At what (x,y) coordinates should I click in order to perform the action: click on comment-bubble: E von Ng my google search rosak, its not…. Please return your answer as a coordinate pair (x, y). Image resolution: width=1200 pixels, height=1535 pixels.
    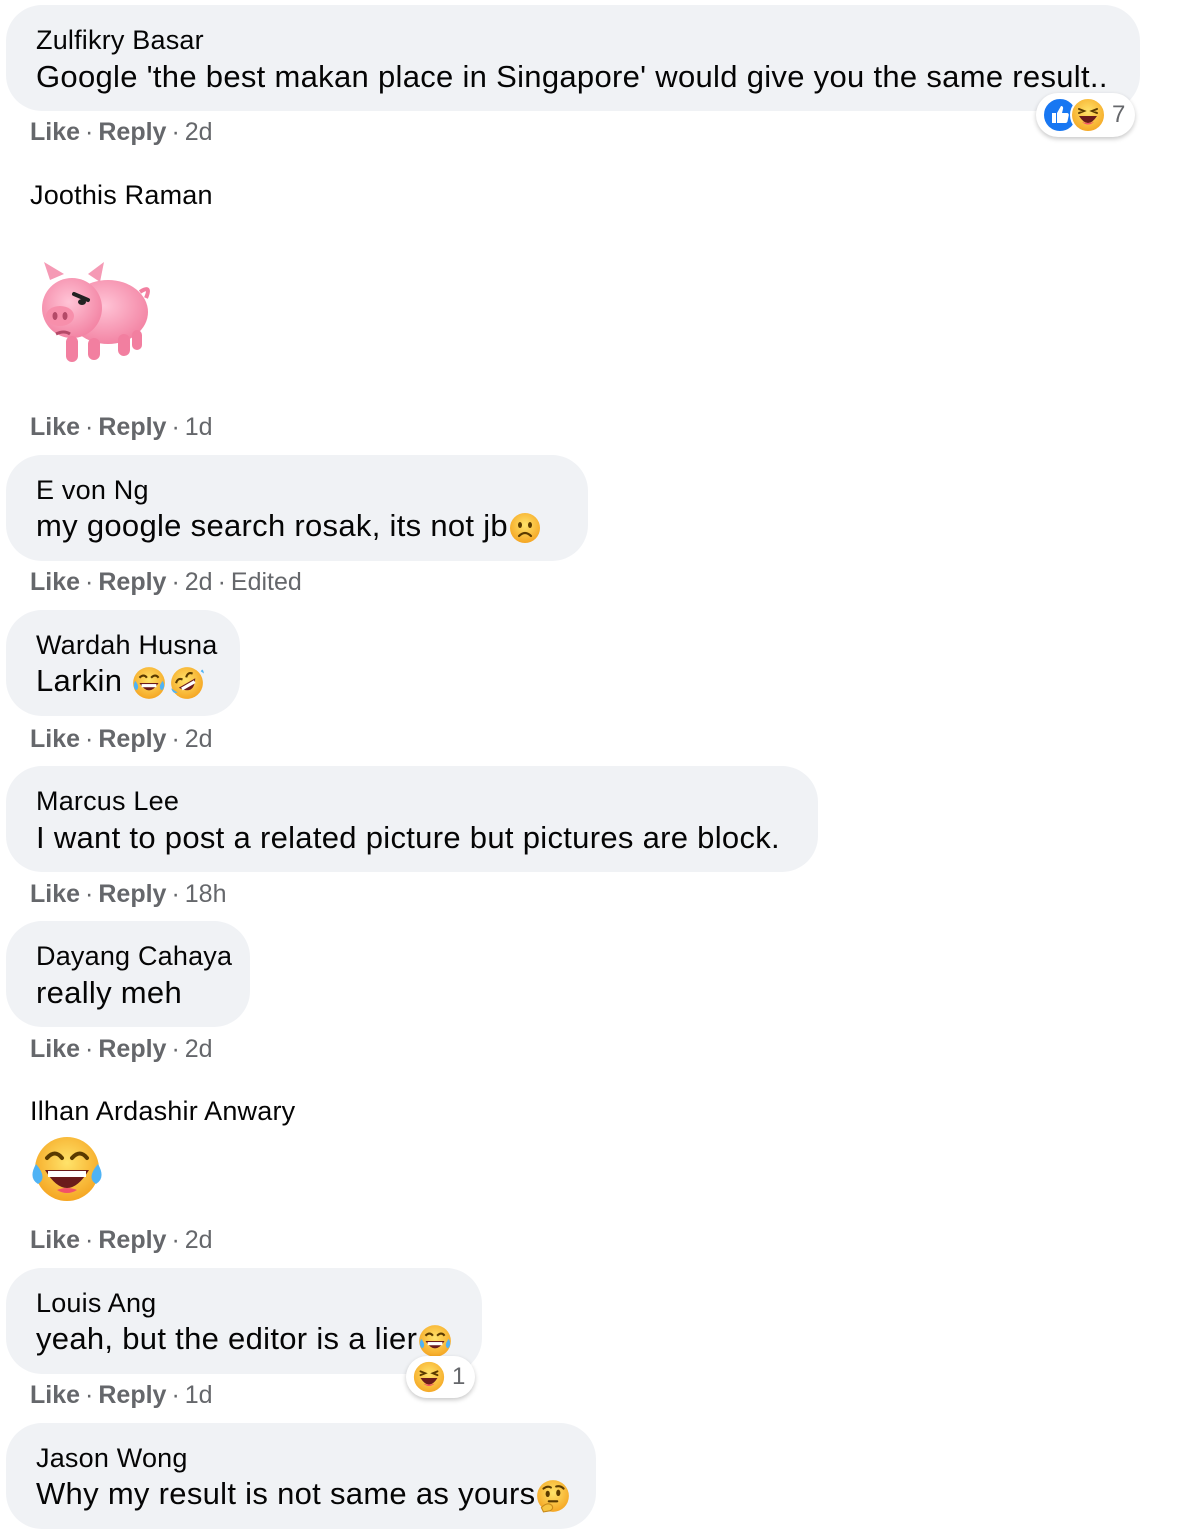
    Looking at the image, I should click on (297, 508).